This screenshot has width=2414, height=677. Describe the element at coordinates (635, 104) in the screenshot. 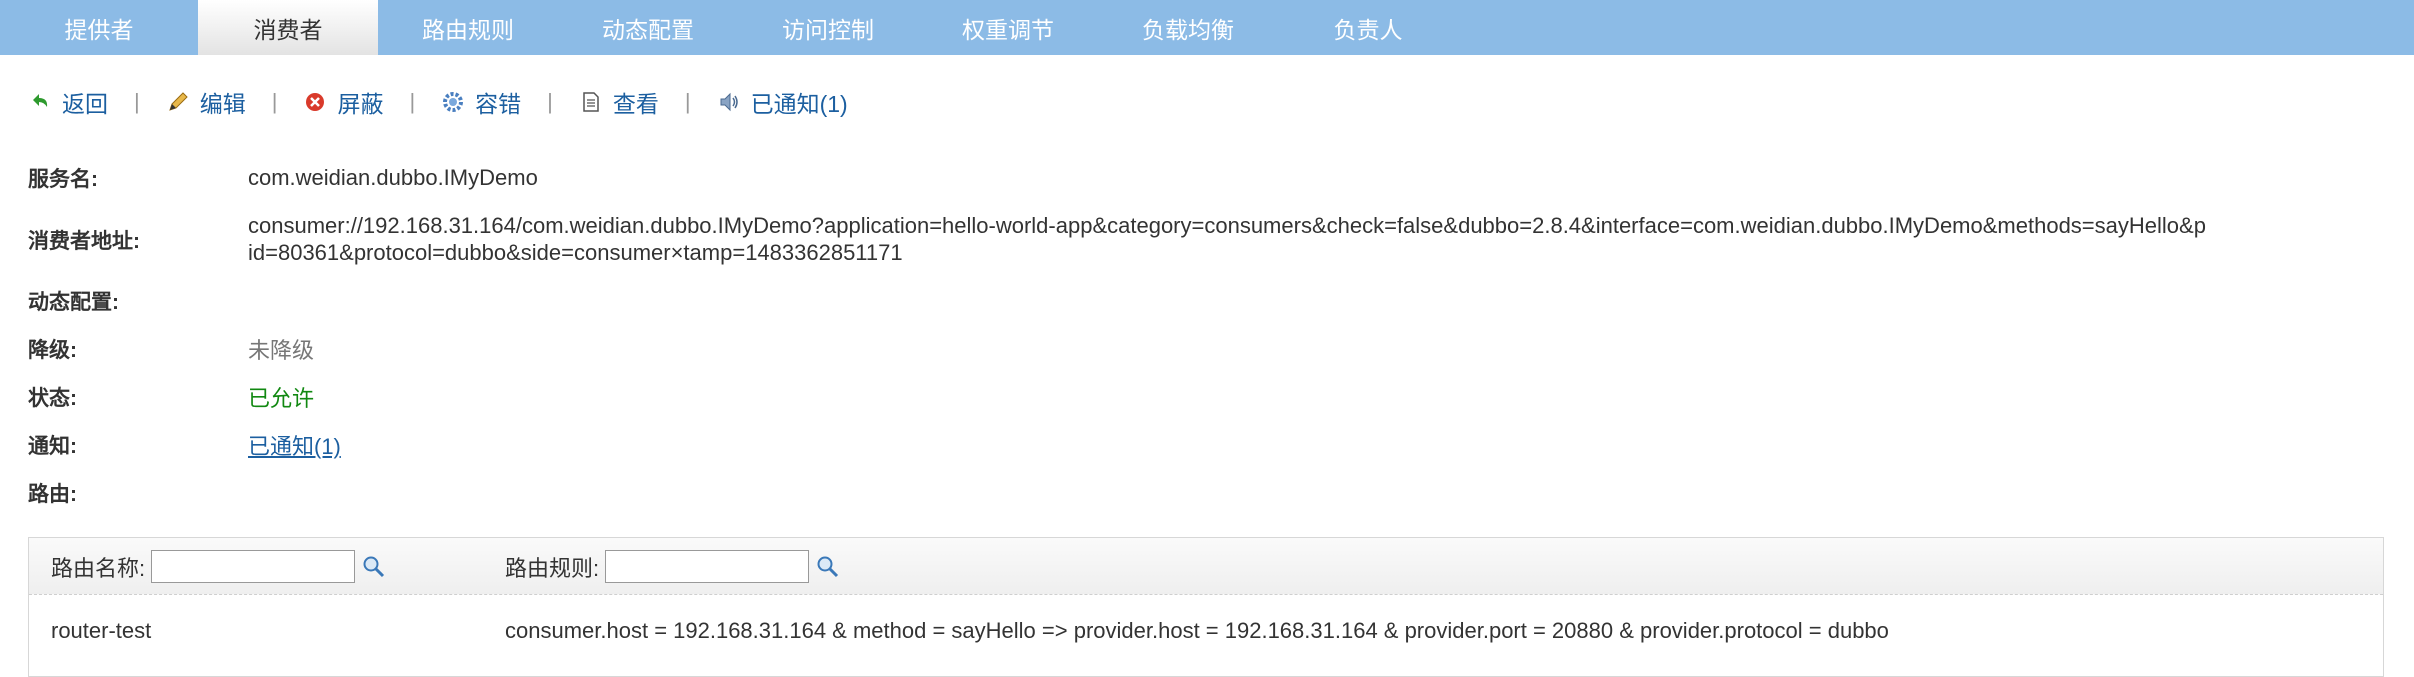

I see `view-label: 查看` at that location.